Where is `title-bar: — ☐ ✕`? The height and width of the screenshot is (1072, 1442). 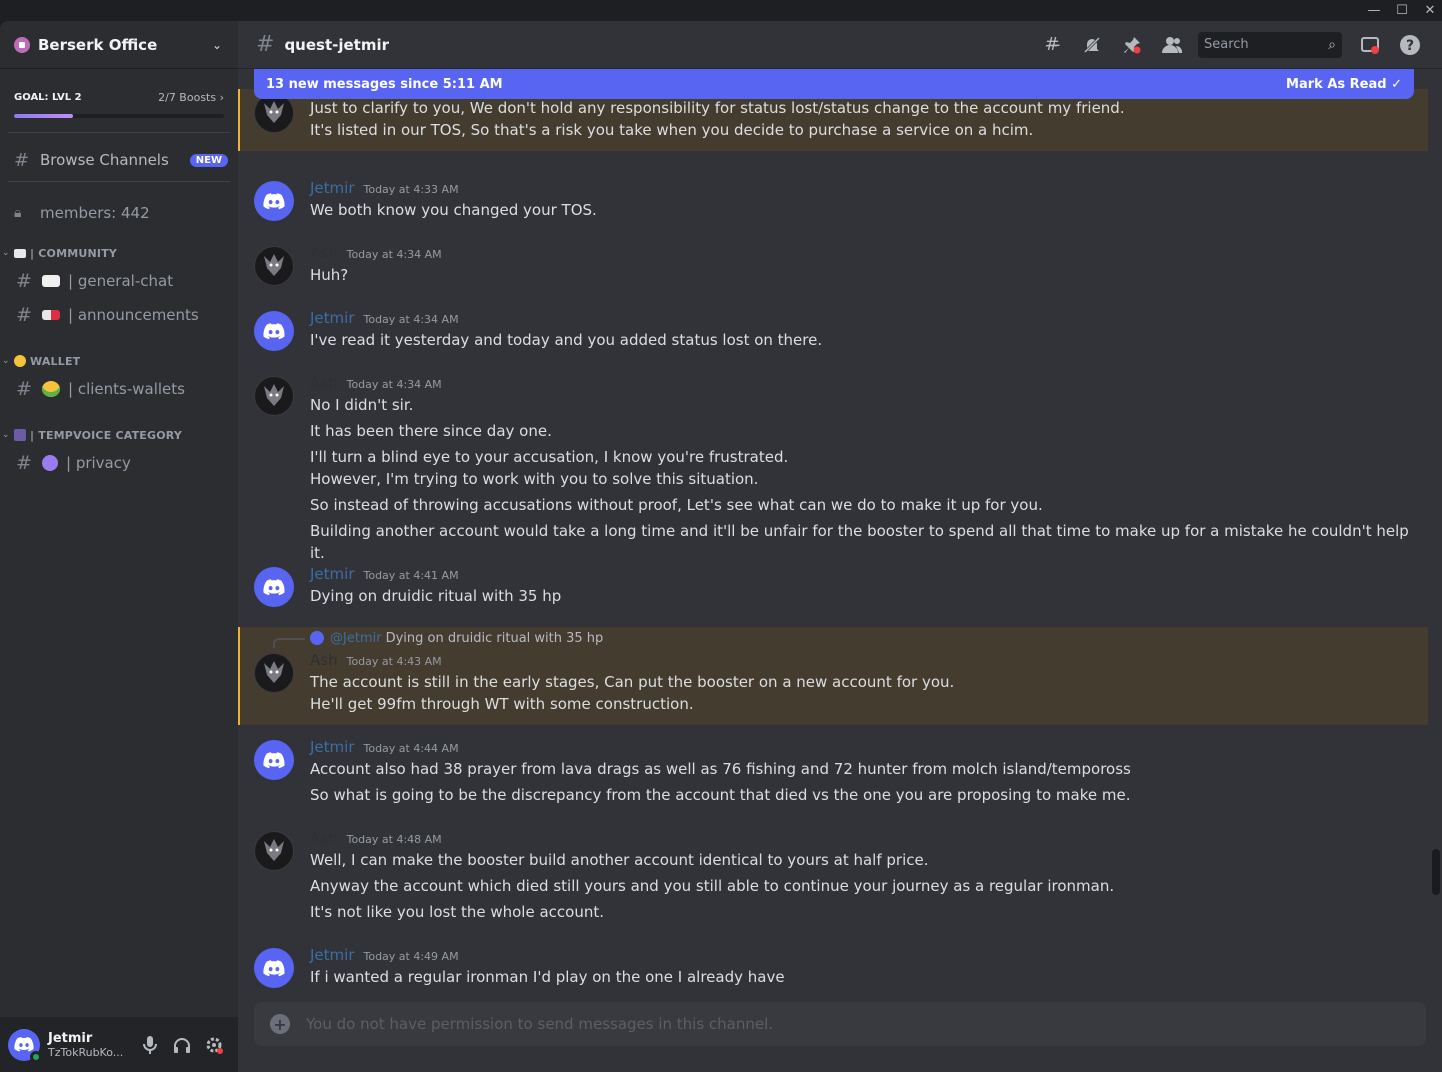 title-bar: — ☐ ✕ is located at coordinates (721, 10).